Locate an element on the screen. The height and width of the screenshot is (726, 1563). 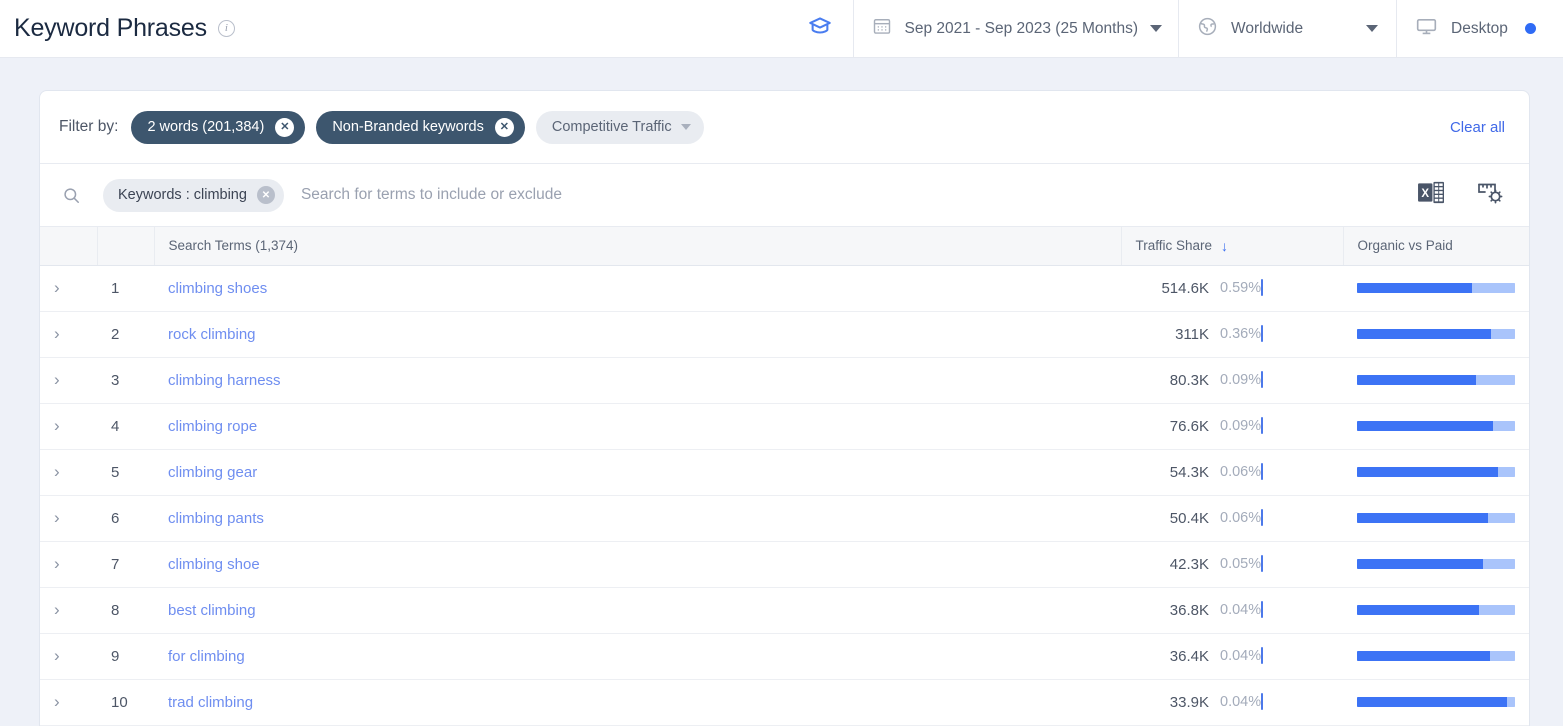
filter-chip-label: Non-Branded keywords is located at coordinates (408, 127).